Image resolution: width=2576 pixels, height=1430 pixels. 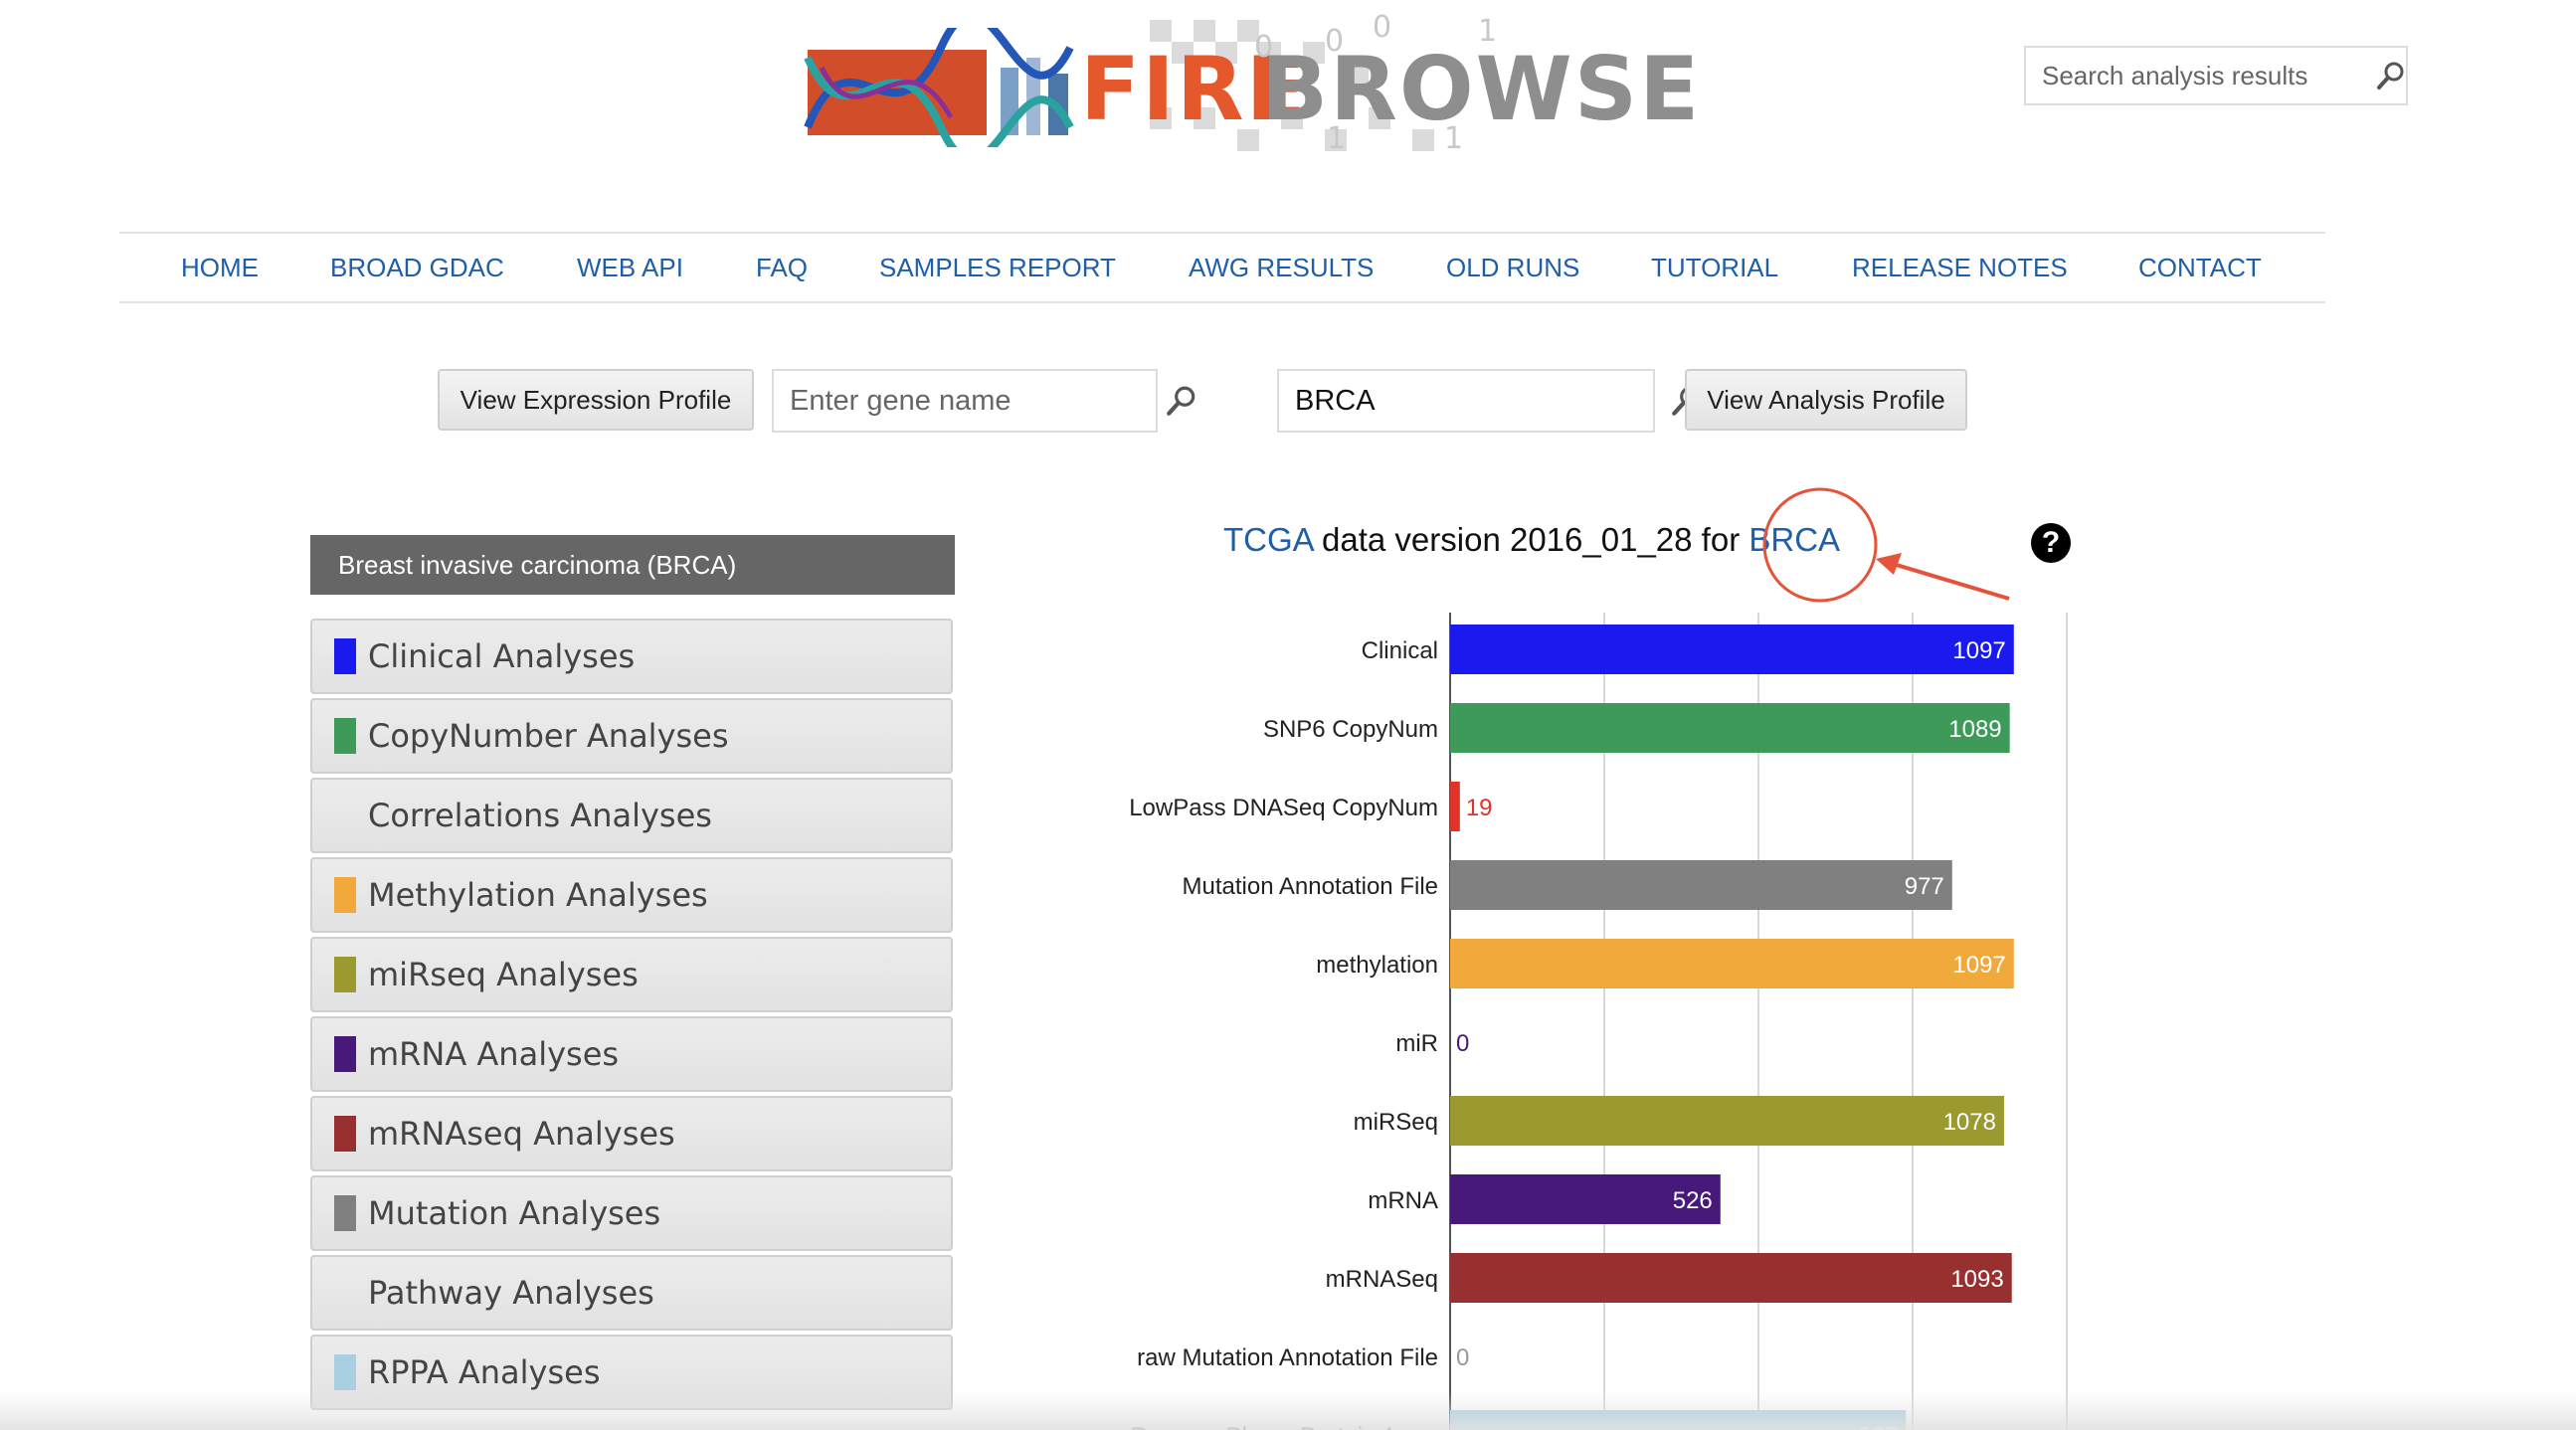 What do you see at coordinates (1250, 84) in the screenshot?
I see `firebrowse-logo: FIRE BROWSE 0 1 0 0 1 1 0` at bounding box center [1250, 84].